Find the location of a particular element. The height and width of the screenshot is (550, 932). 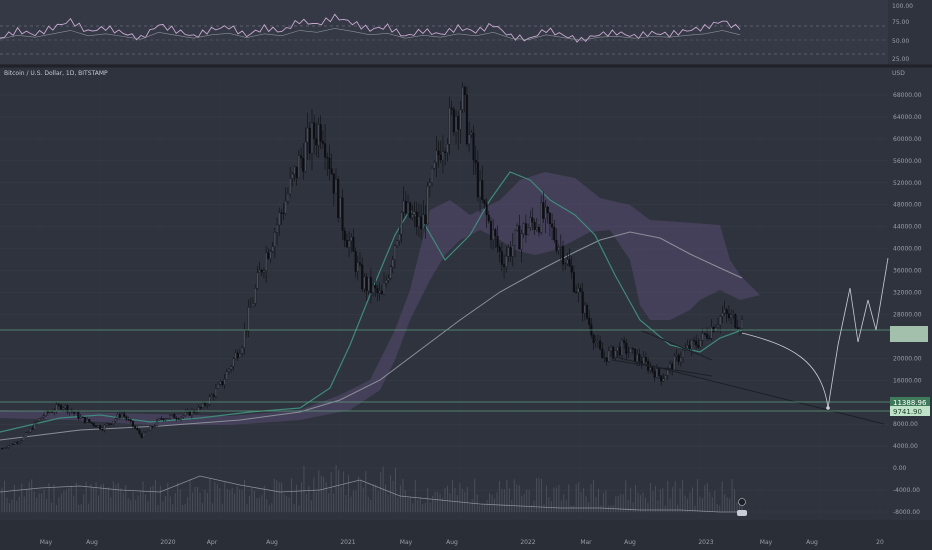

price-tick-label: 56000.00 is located at coordinates (907, 161).